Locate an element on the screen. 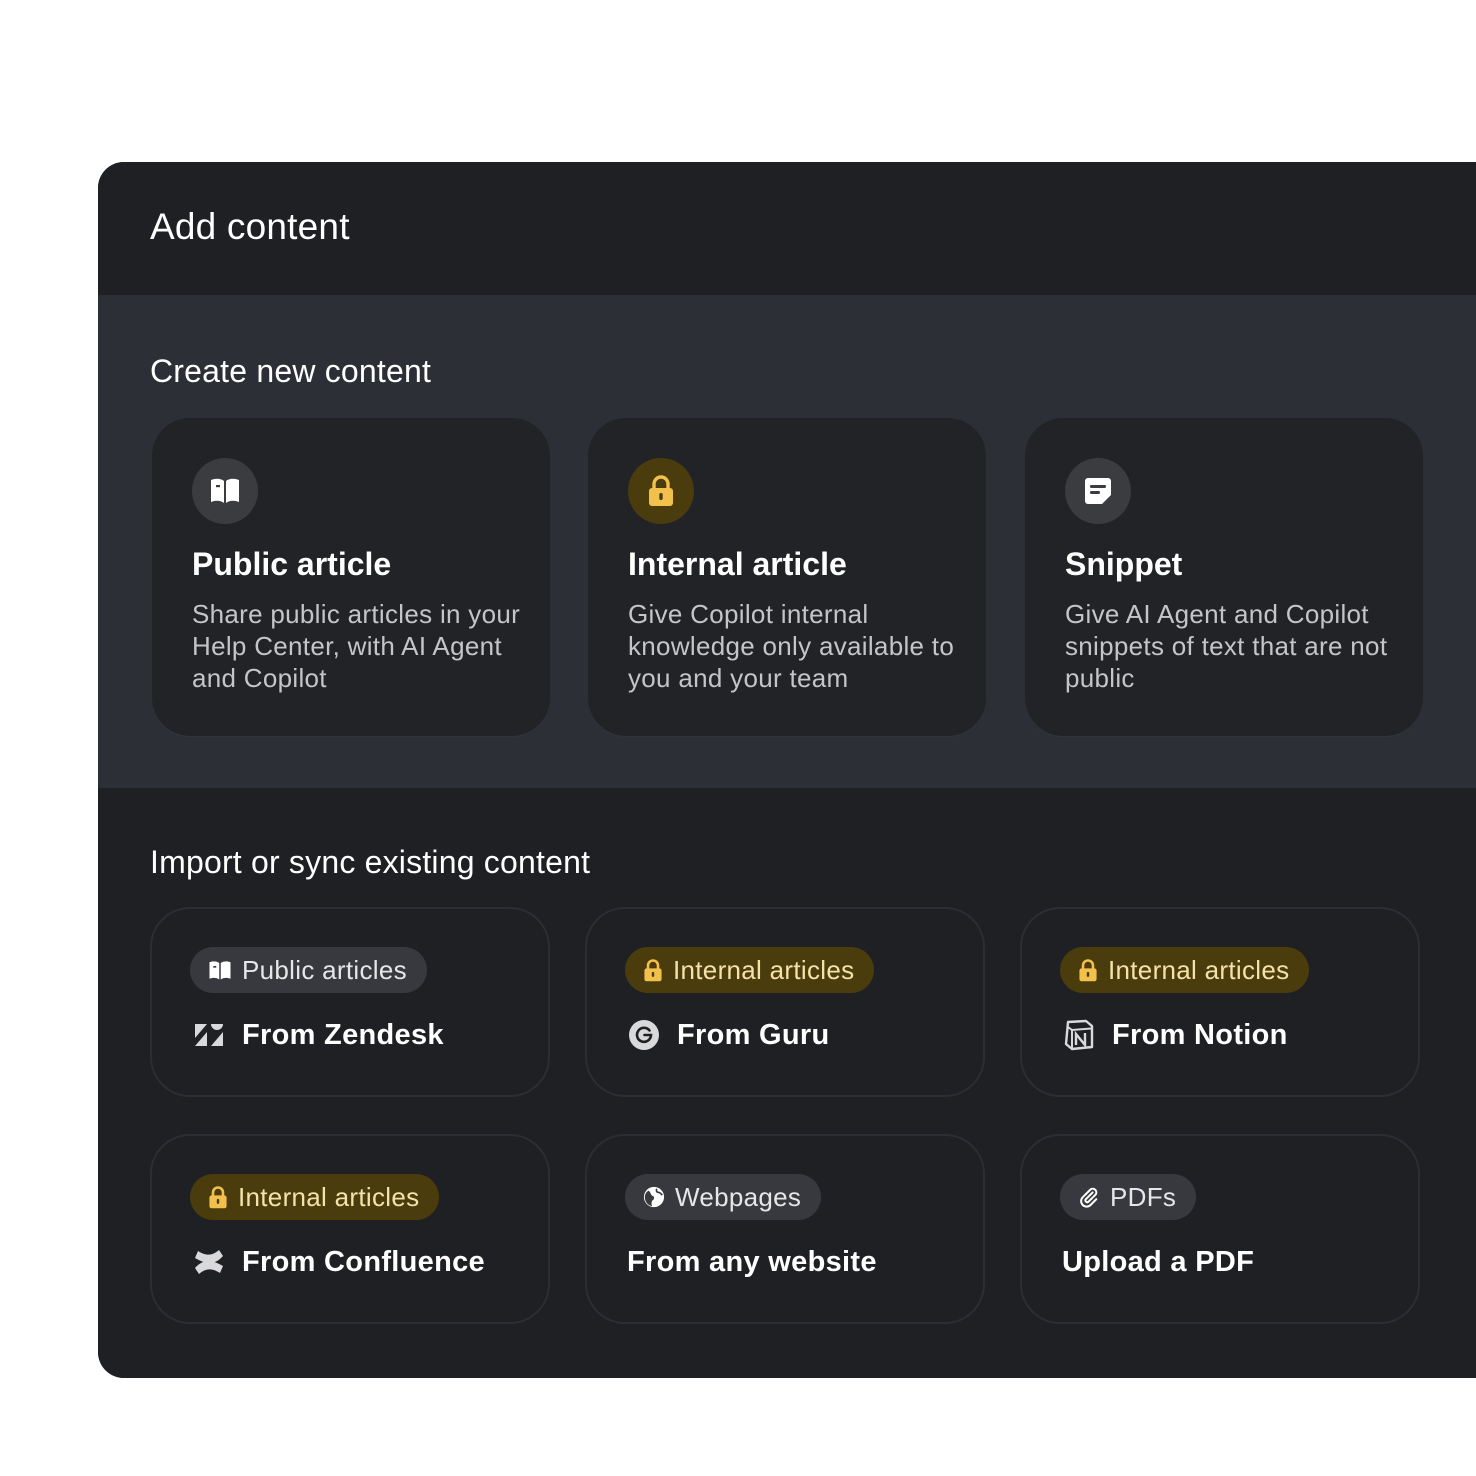 Image resolution: width=1476 pixels, height=1476 pixels. source-row: From Confluence is located at coordinates (338, 1262).